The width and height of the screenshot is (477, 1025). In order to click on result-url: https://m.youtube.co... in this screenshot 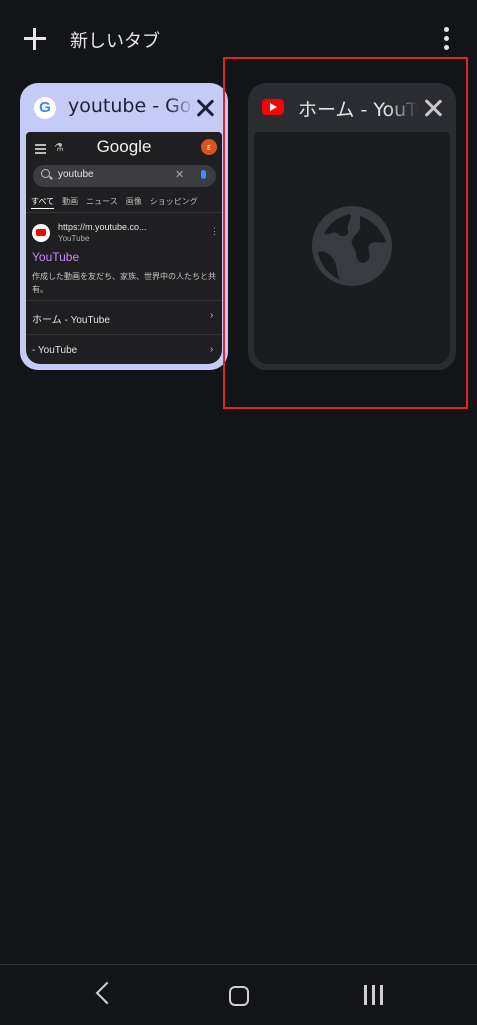, I will do `click(102, 227)`.